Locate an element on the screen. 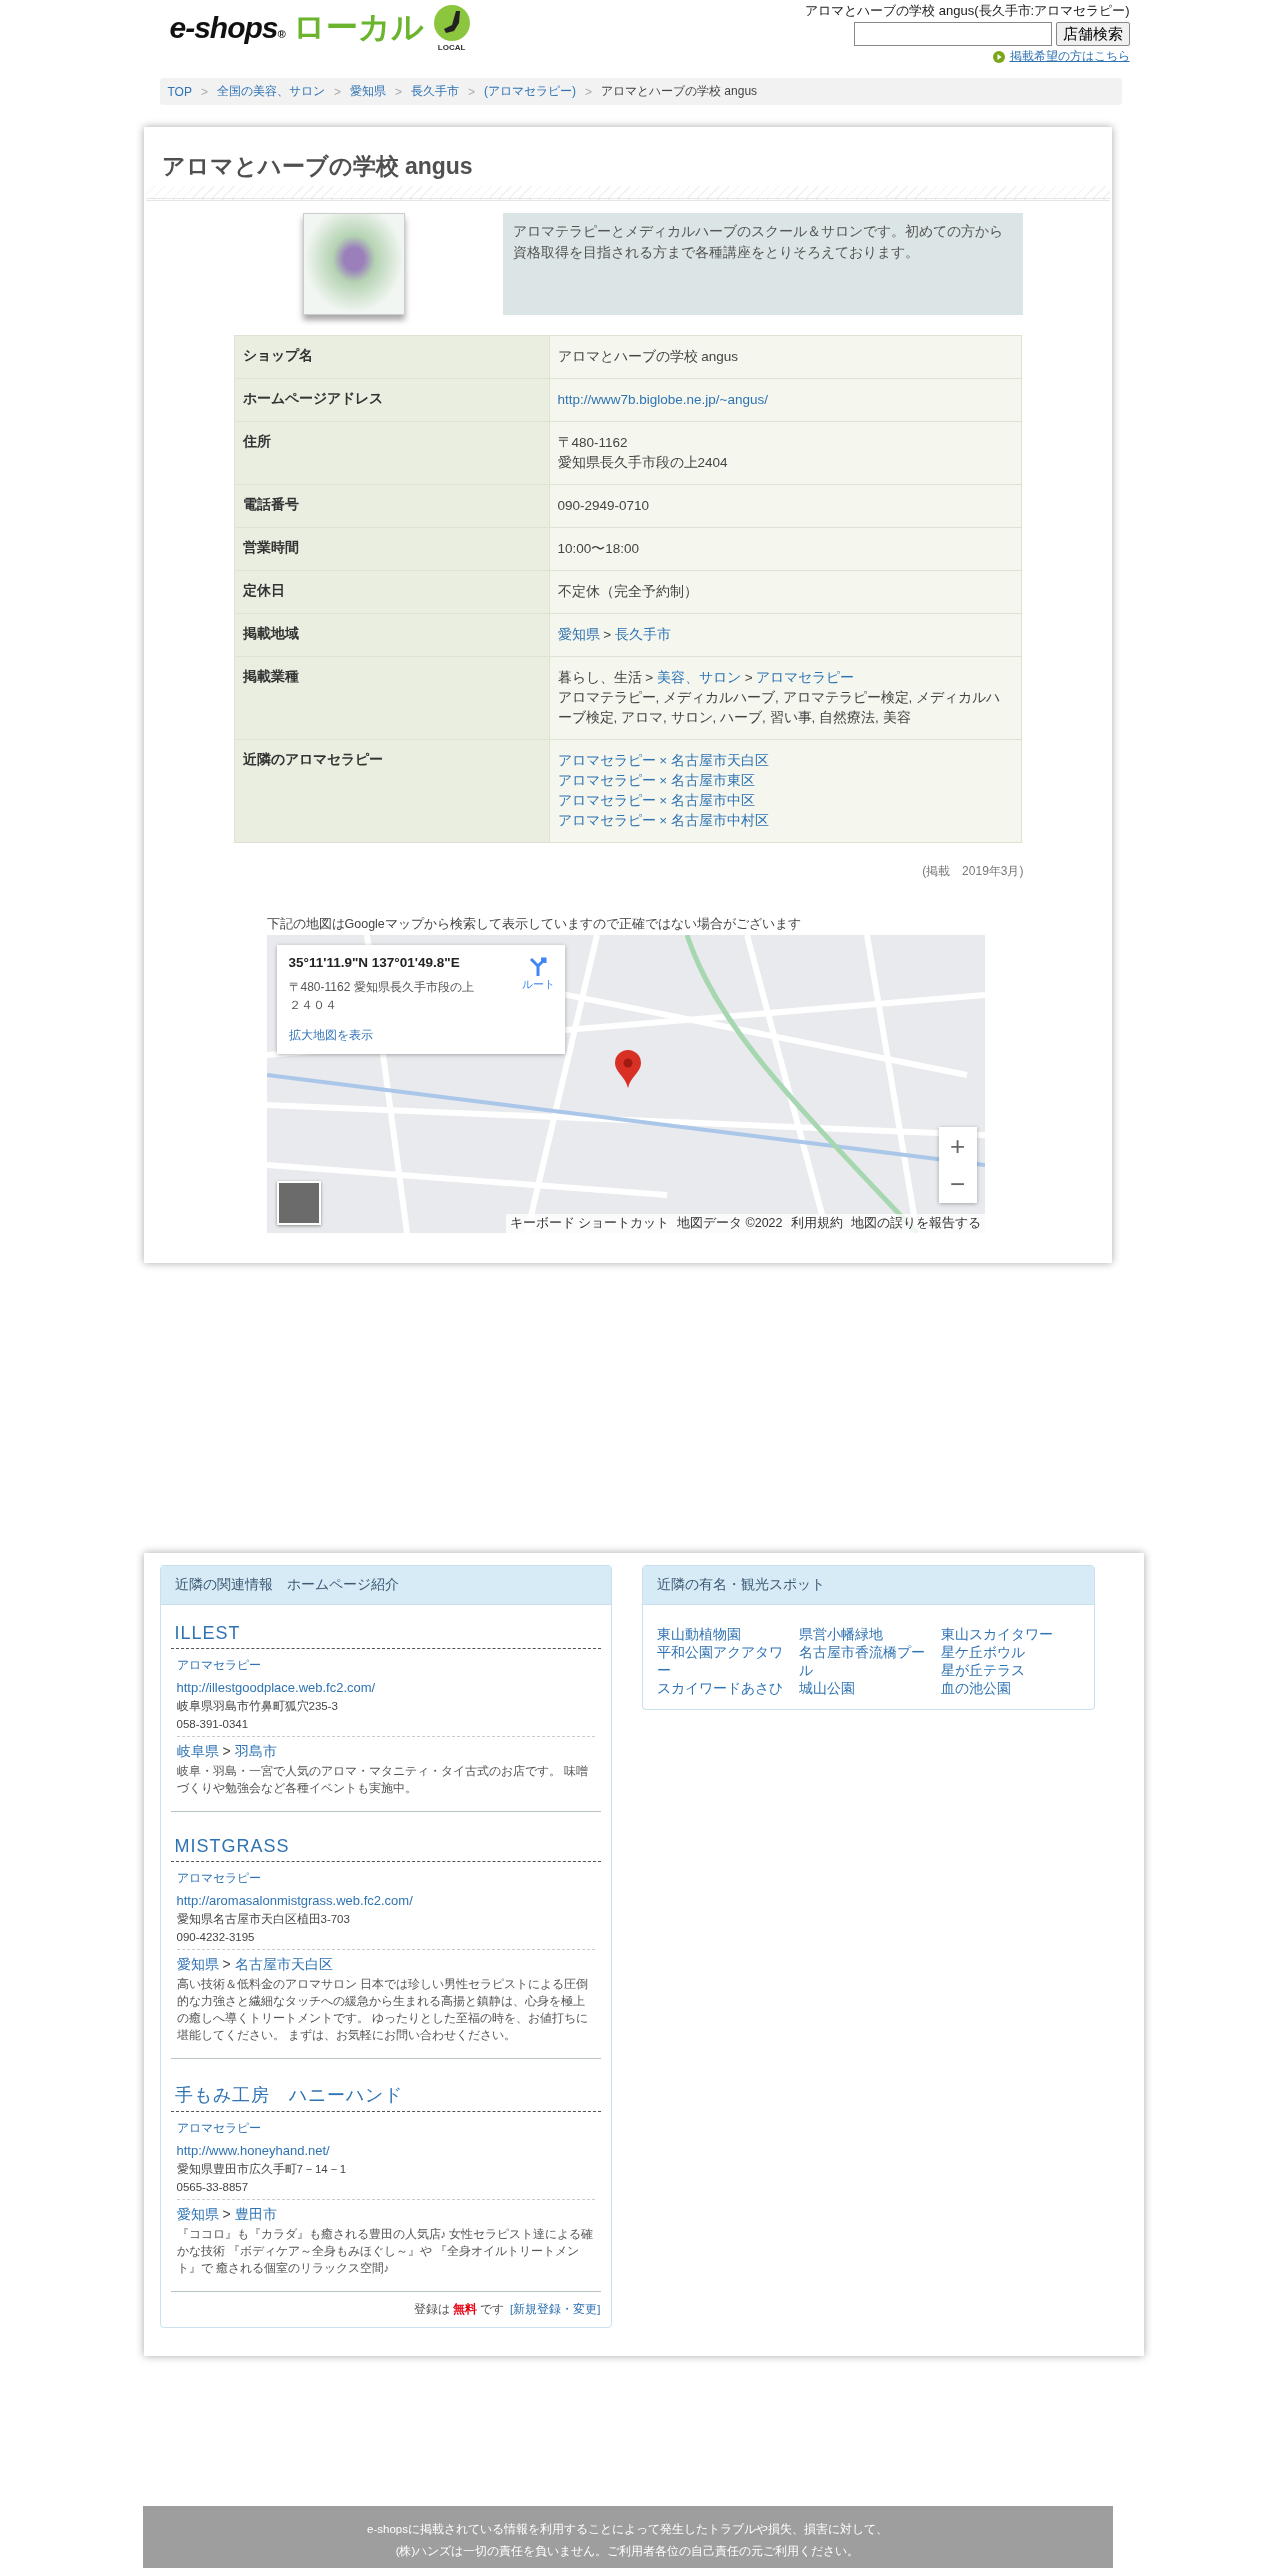 The image size is (1284, 2568). table-header-cell: 掲載業種 is located at coordinates (391, 698).